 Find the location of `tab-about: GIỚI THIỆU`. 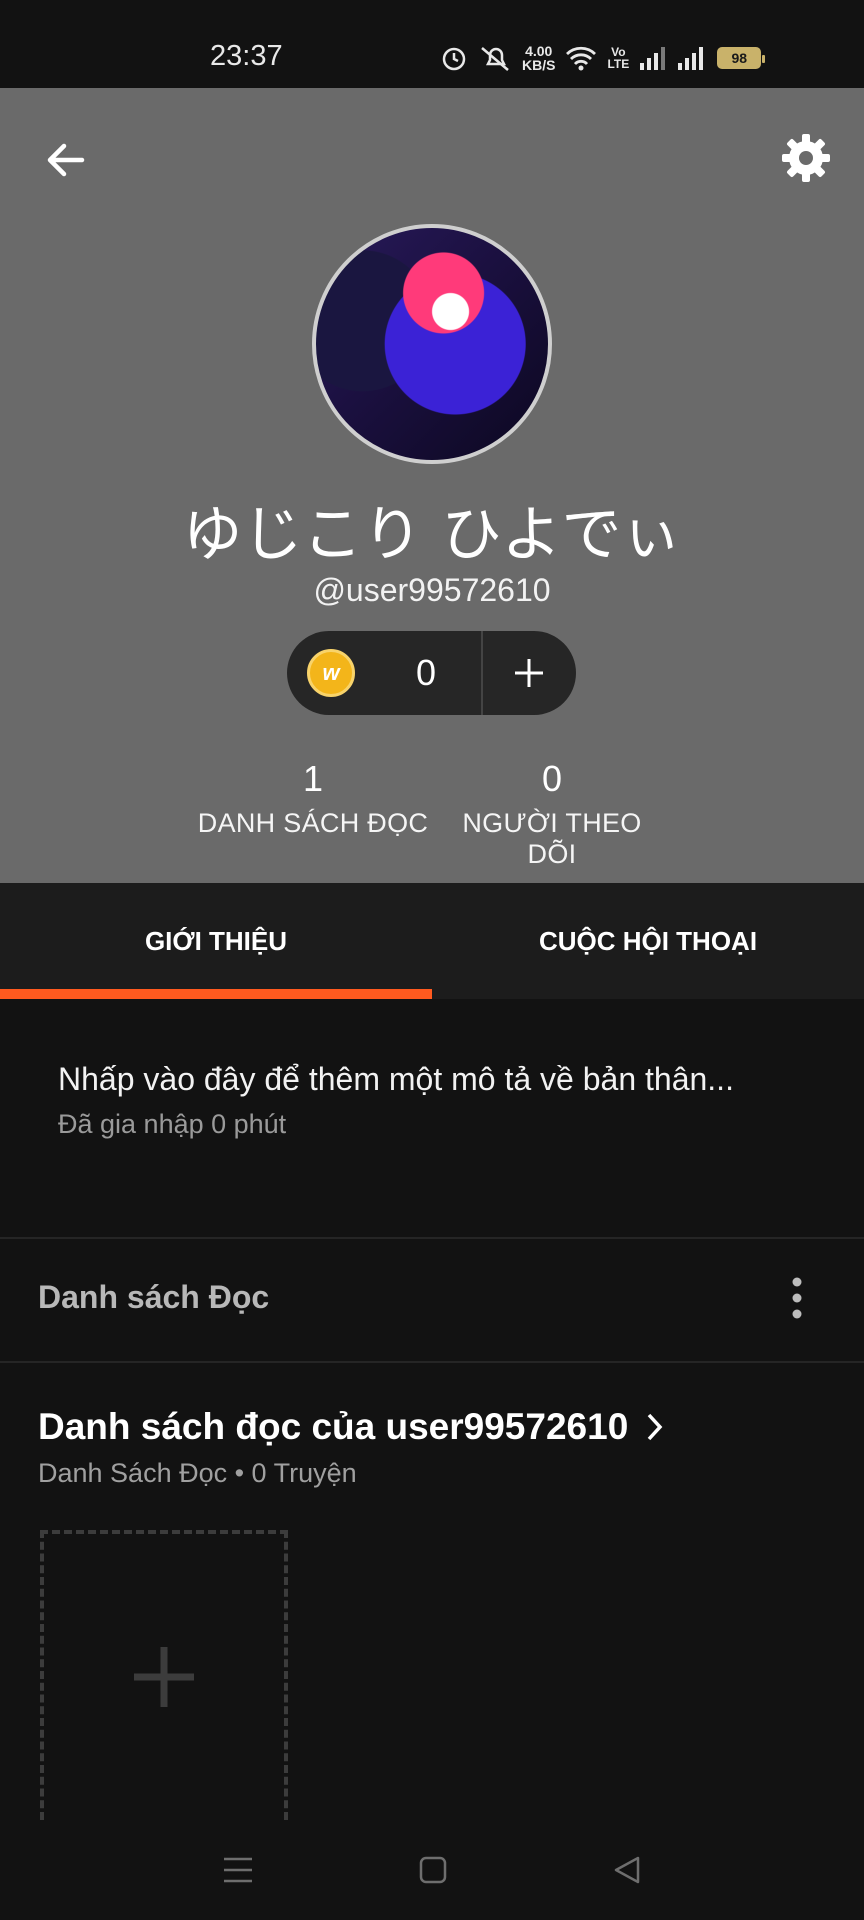

tab-about: GIỚI THIỆU is located at coordinates (216, 941).